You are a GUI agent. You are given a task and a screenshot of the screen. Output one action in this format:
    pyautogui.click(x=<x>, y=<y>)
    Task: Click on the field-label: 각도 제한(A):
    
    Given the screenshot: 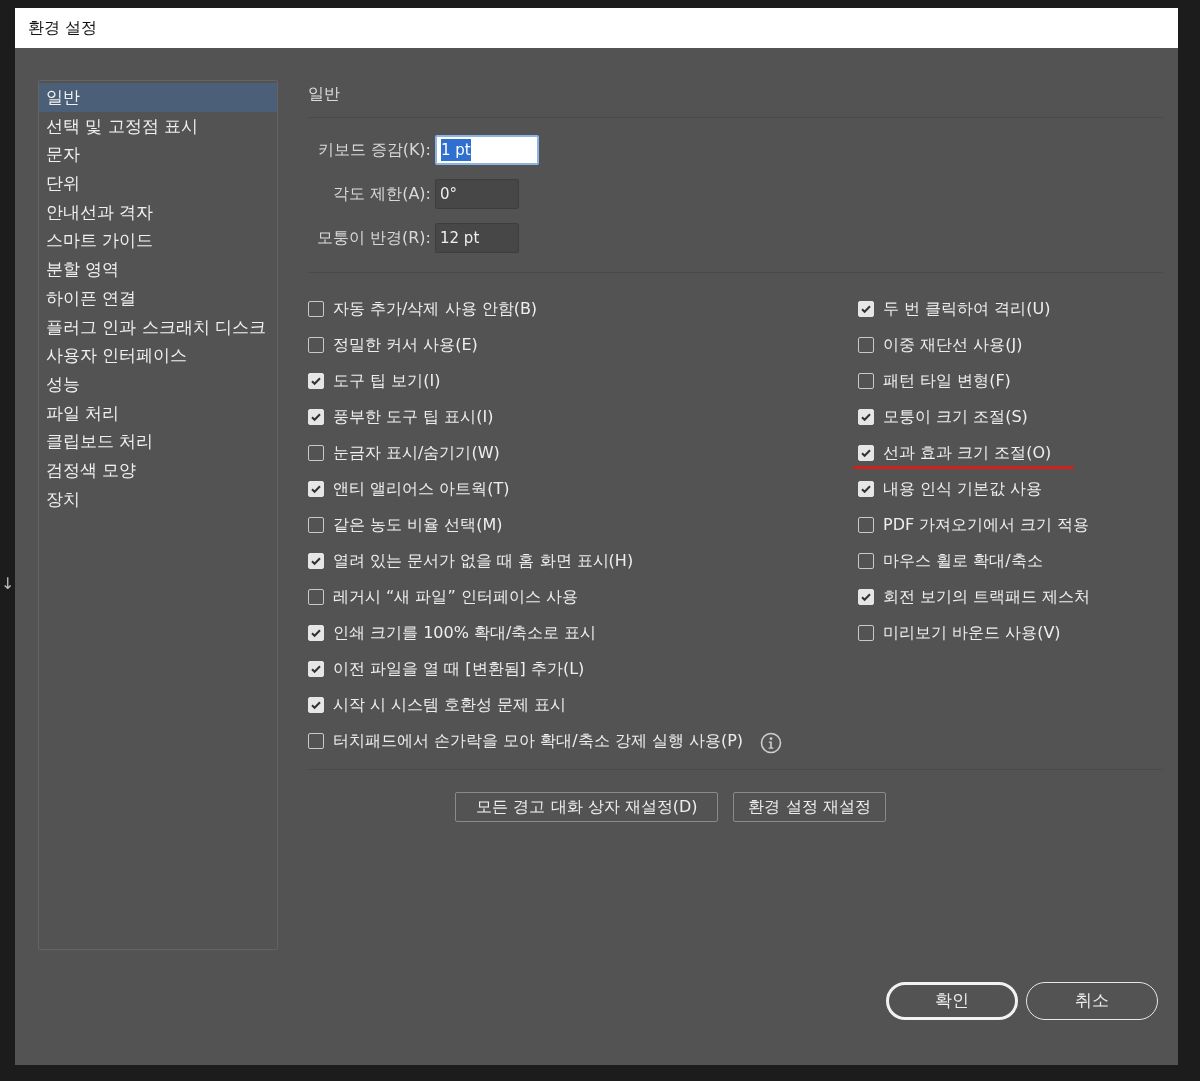 What is the action you would take?
    pyautogui.click(x=381, y=194)
    